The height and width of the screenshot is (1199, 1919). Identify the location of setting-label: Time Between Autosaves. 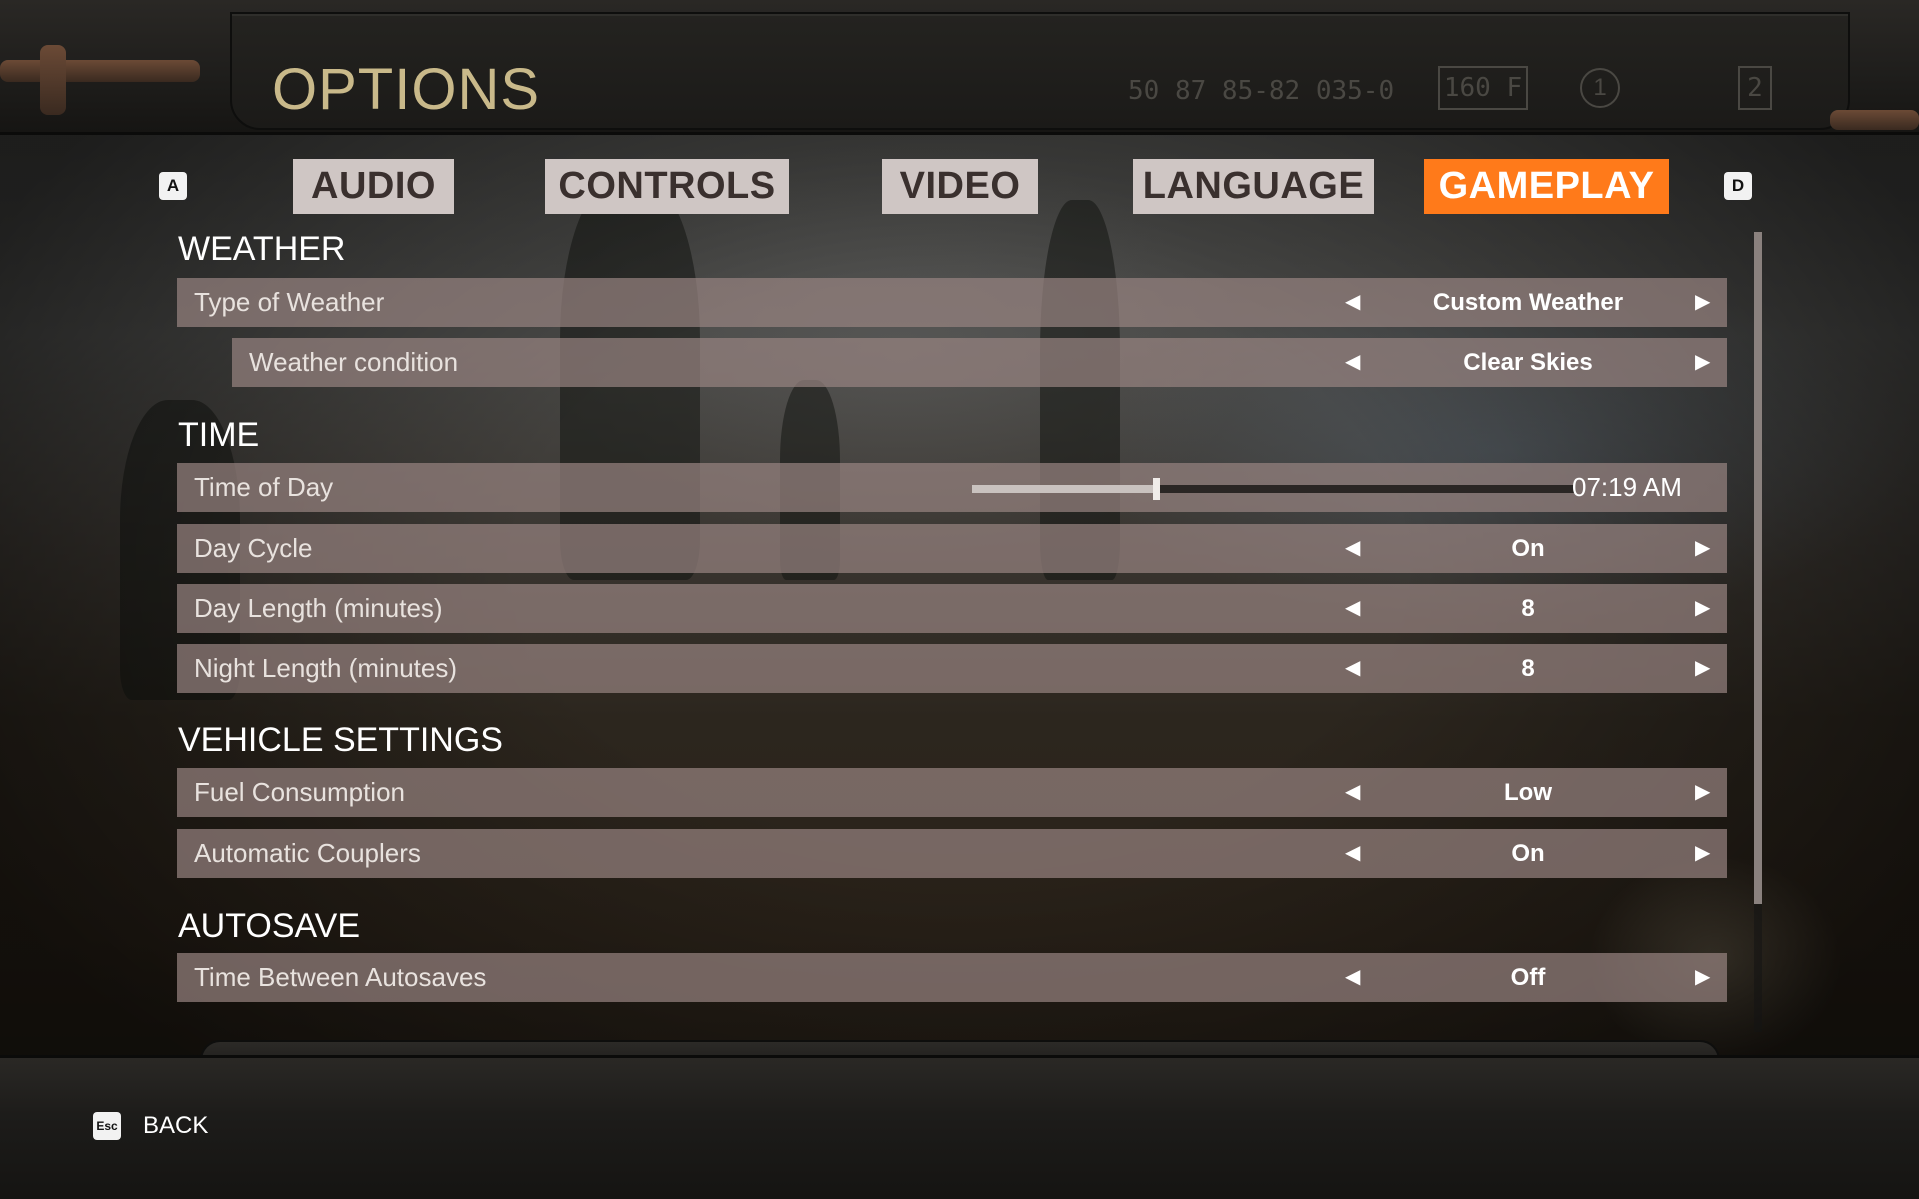
(340, 977).